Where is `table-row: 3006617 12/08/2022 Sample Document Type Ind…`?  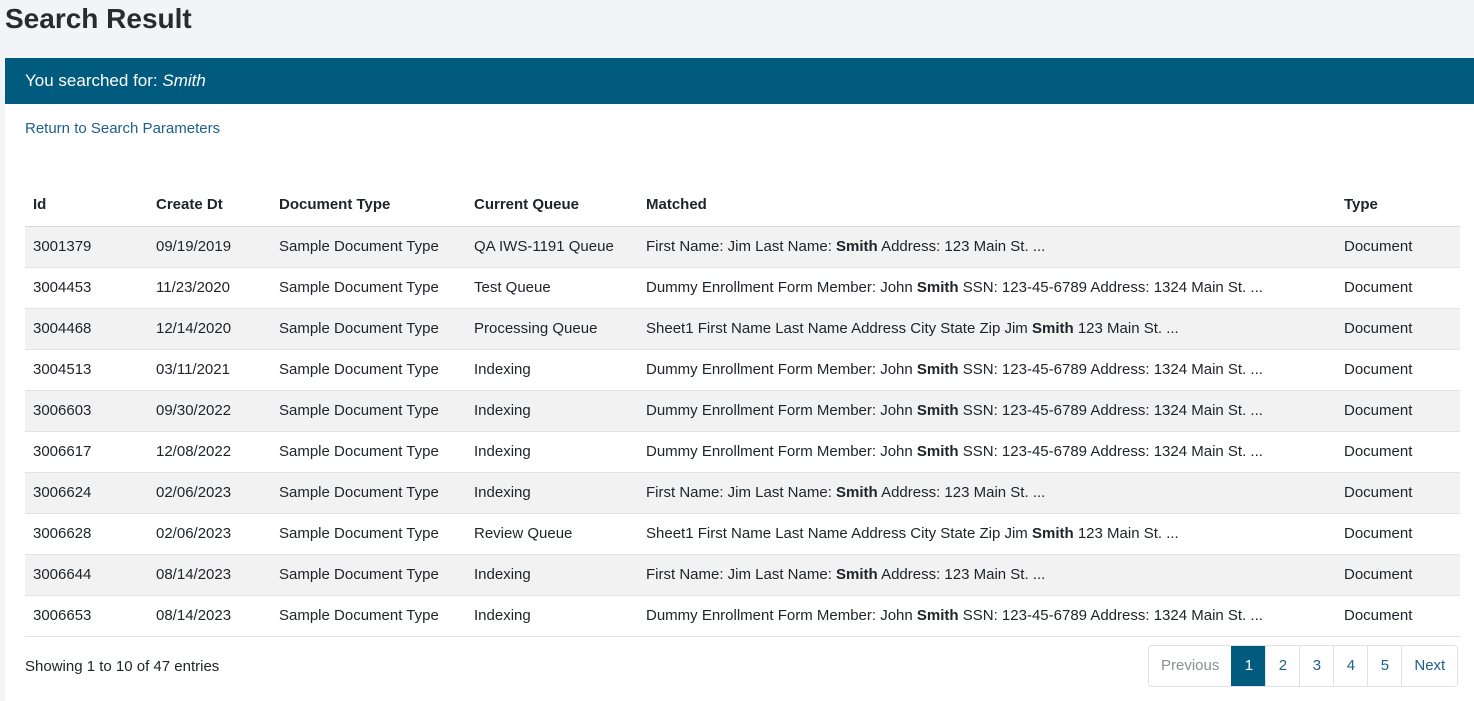 table-row: 3006617 12/08/2022 Sample Document Type Ind… is located at coordinates (742, 452).